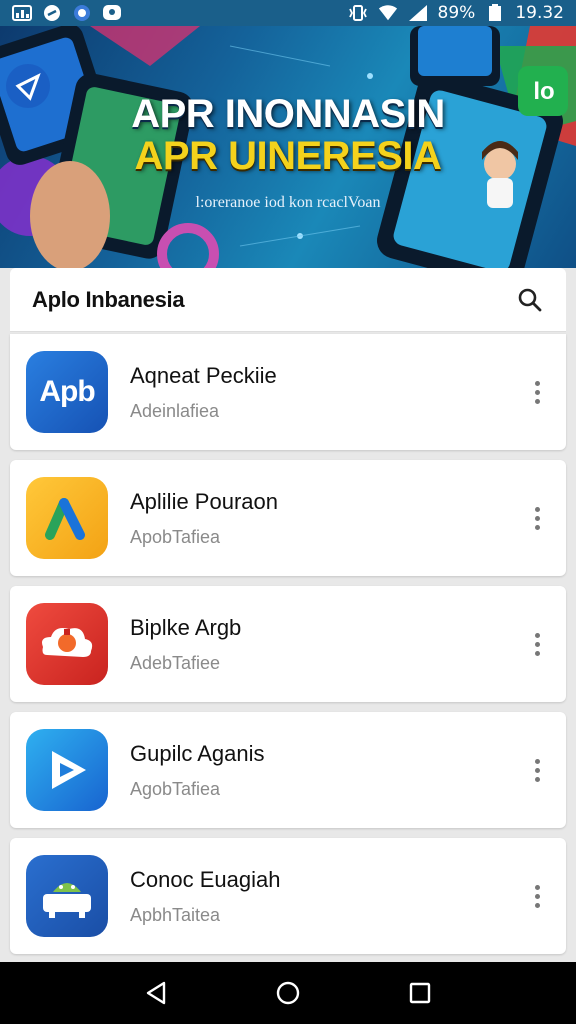  What do you see at coordinates (67, 644) in the screenshot?
I see `cloud-robot-icon` at bounding box center [67, 644].